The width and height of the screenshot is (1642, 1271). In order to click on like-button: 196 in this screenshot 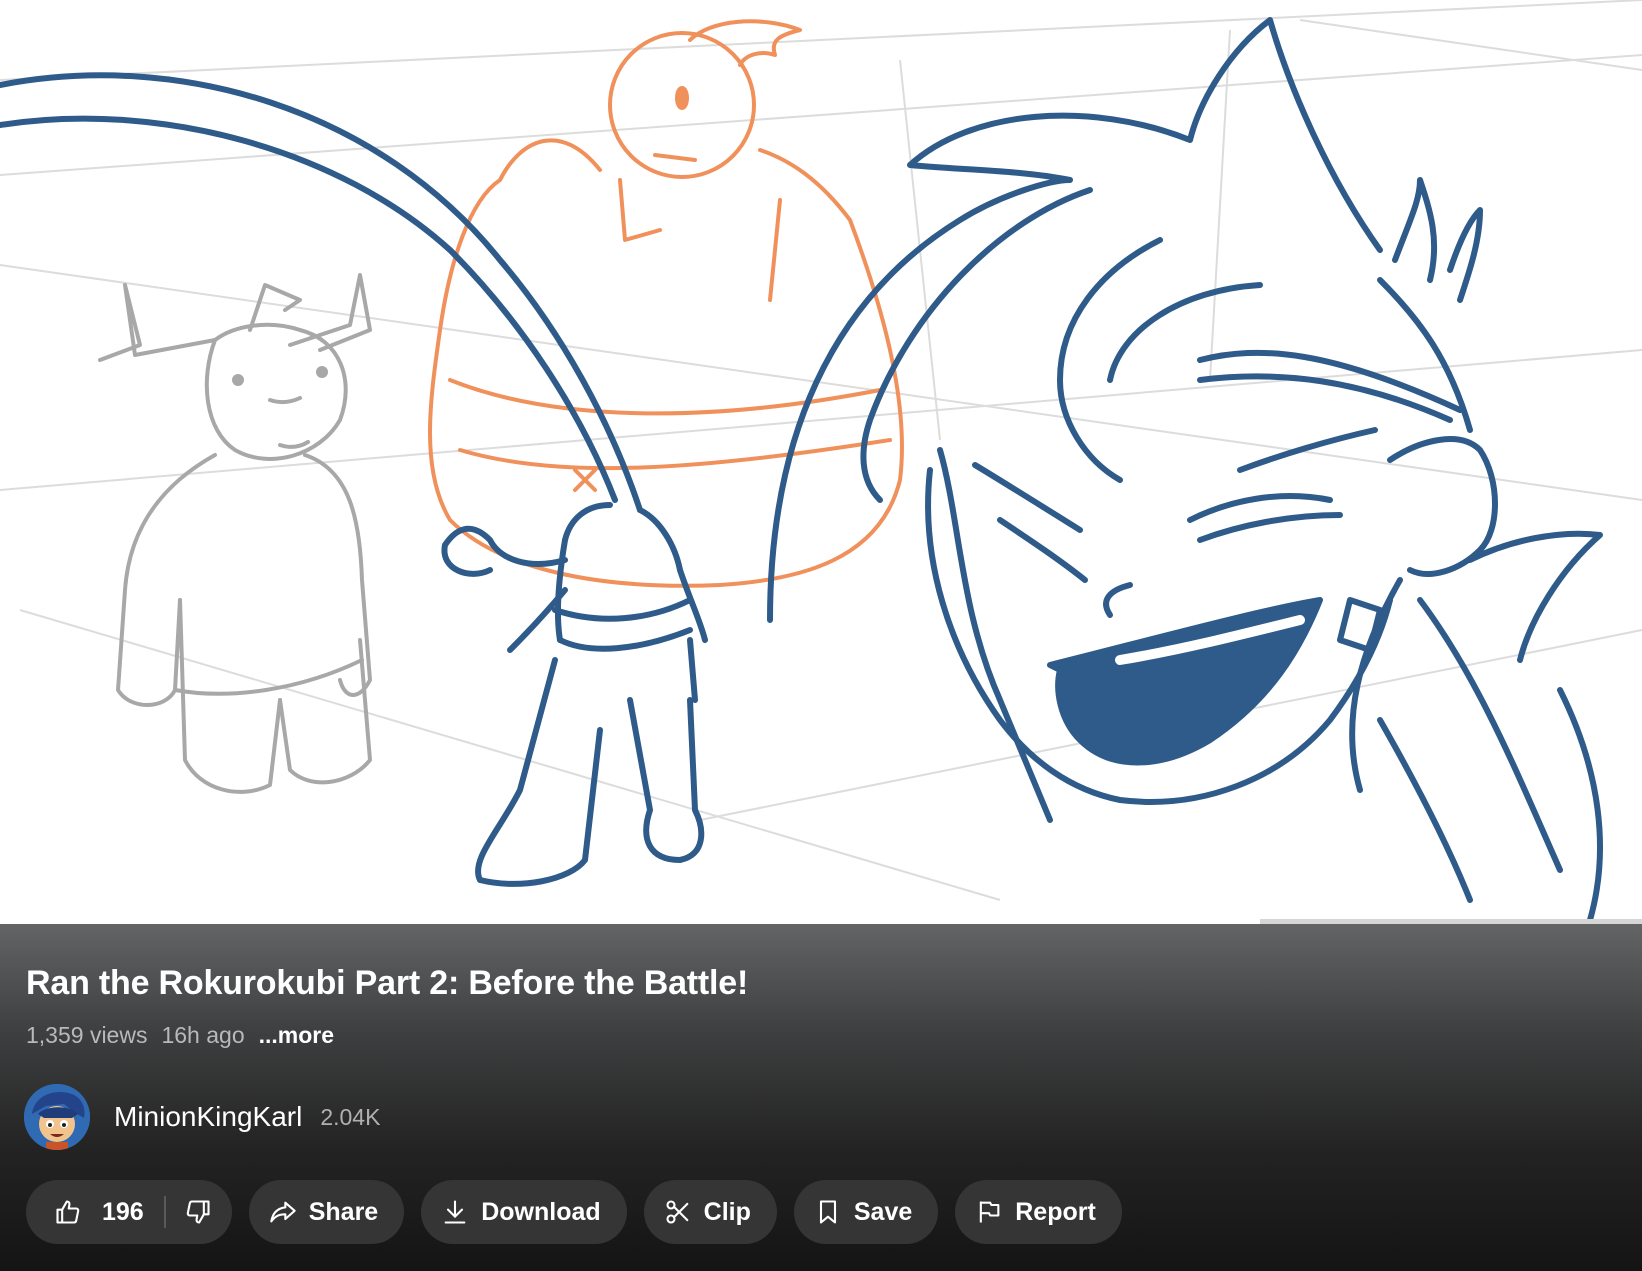, I will do `click(95, 1212)`.